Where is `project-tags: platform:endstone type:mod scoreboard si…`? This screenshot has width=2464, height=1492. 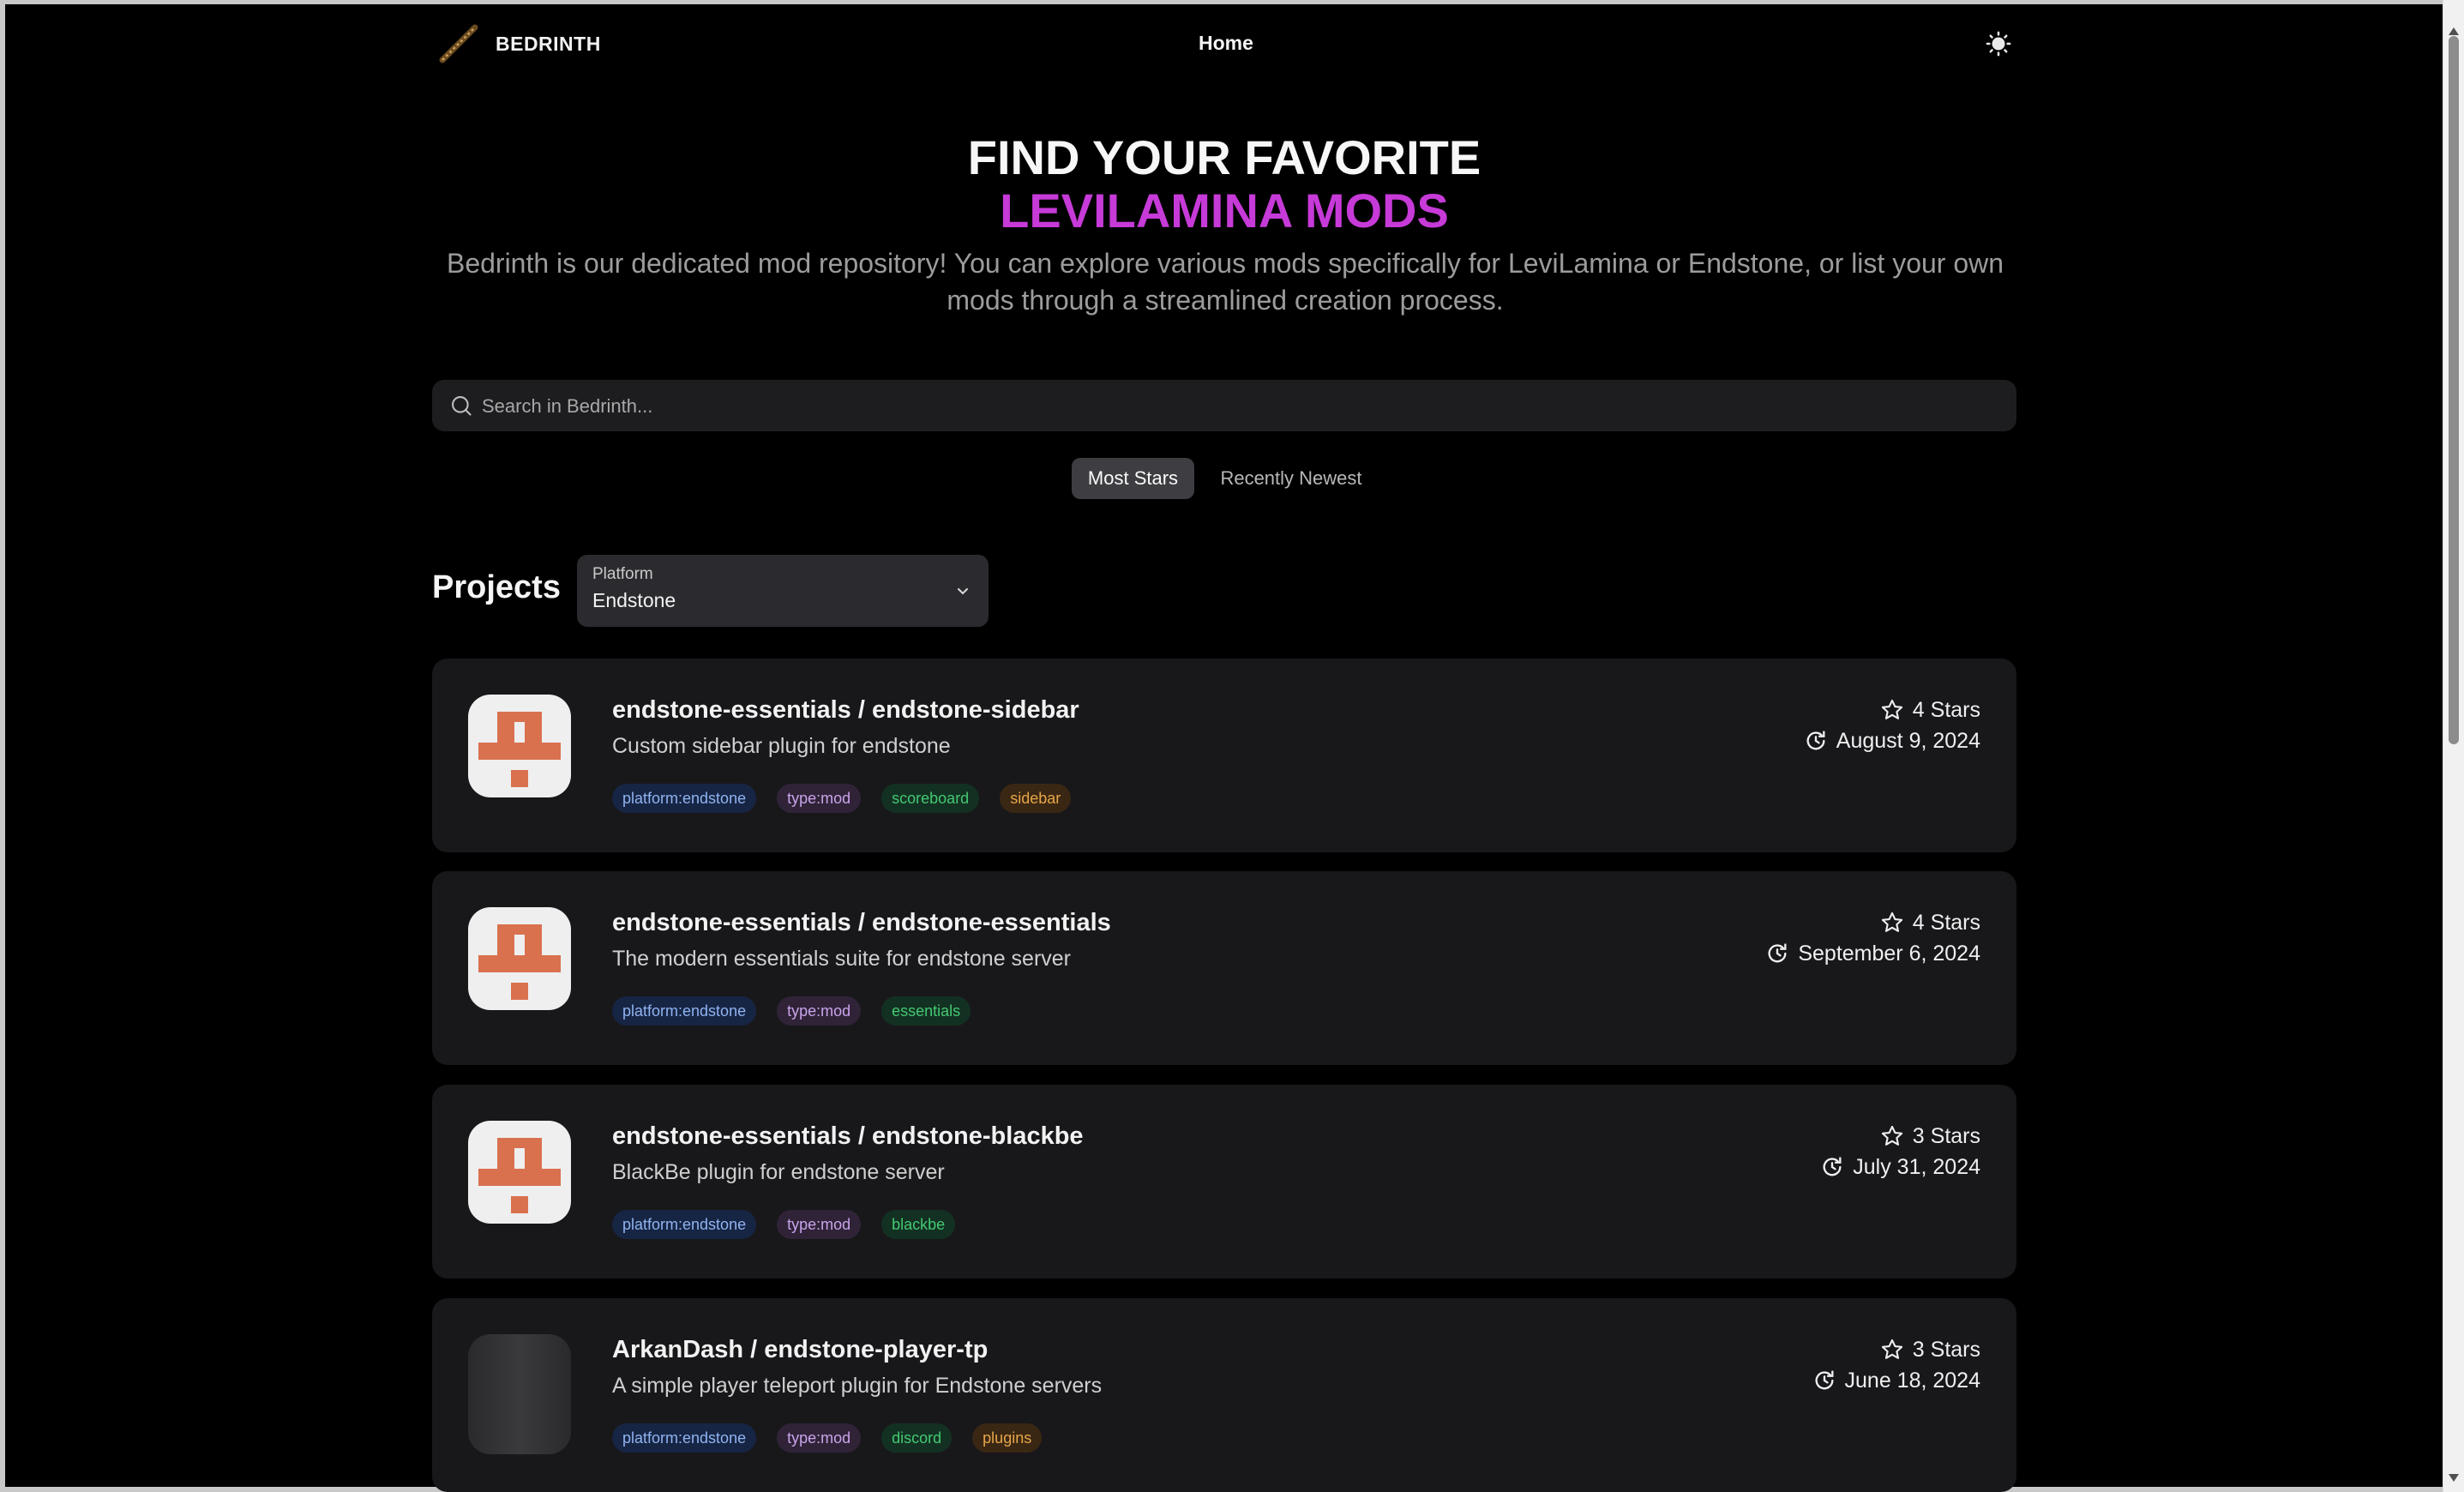 project-tags: platform:endstone type:mod scoreboard si… is located at coordinates (842, 799).